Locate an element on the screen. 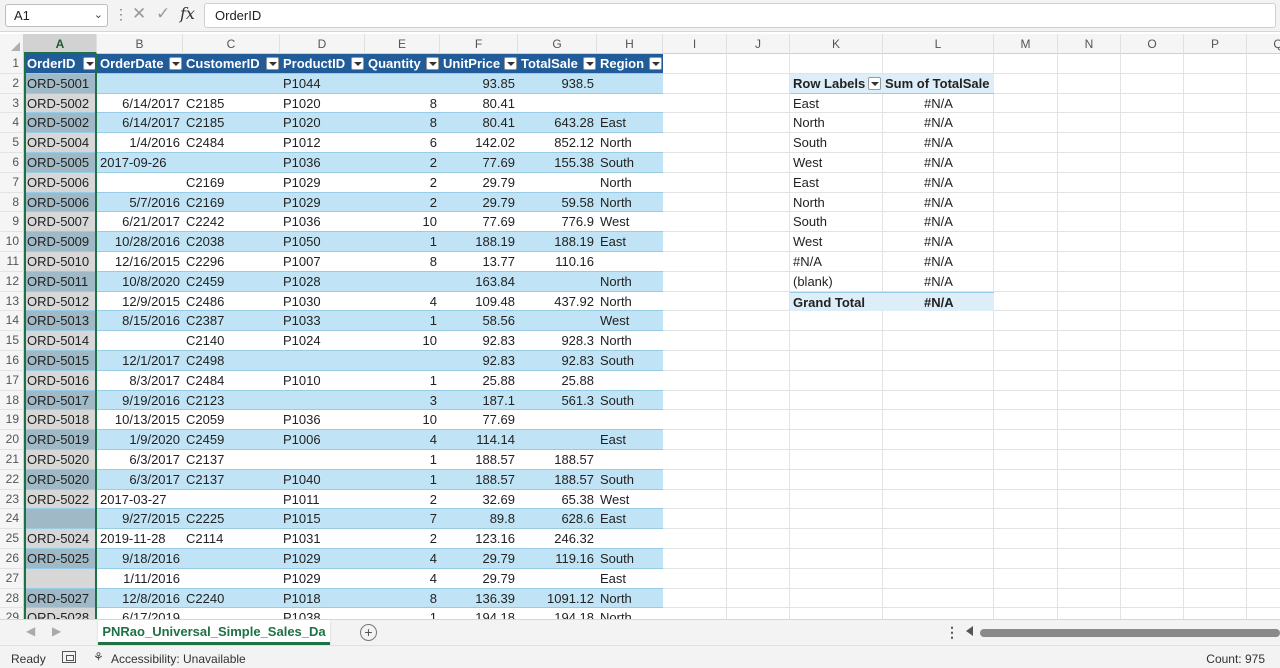  table-cell: P1036 is located at coordinates (322, 420).